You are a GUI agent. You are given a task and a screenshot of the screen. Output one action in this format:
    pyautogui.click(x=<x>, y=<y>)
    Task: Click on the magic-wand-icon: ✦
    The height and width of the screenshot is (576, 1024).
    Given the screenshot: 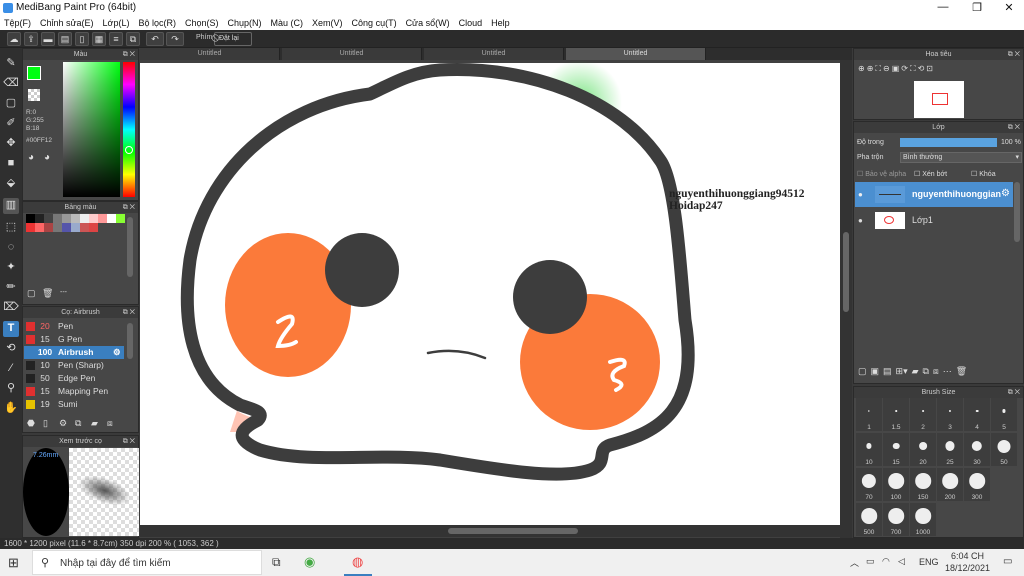 What is the action you would take?
    pyautogui.click(x=11, y=268)
    